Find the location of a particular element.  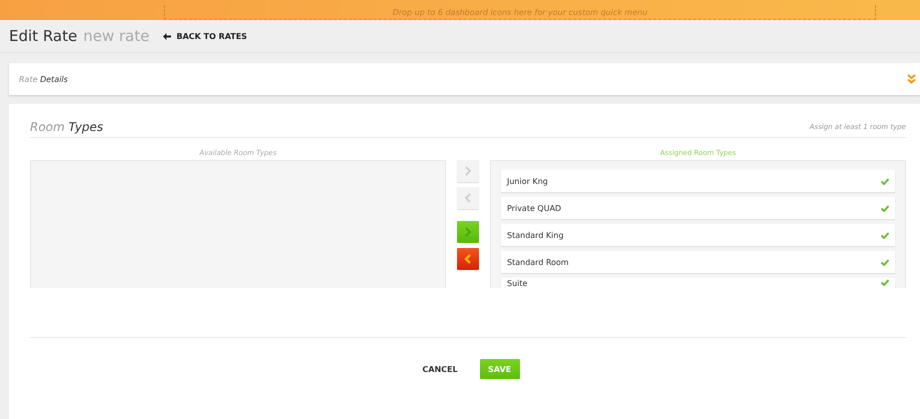

list-item: Private QUAD is located at coordinates (698, 208).